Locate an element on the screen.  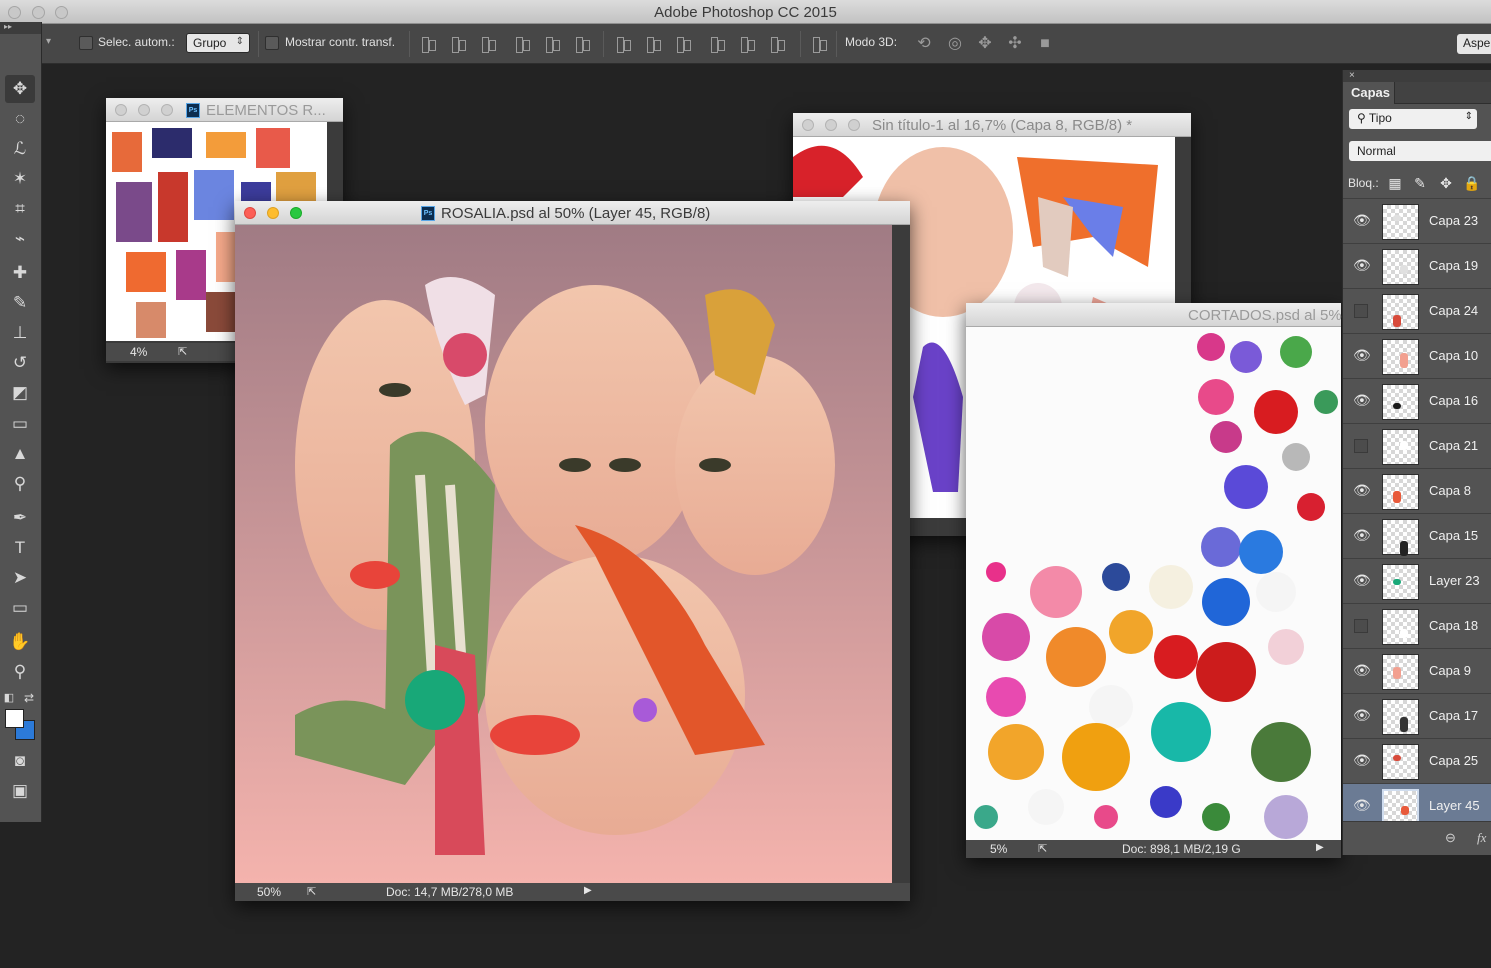
tools-panel-header: ▸▸ is located at coordinates (20, 28).